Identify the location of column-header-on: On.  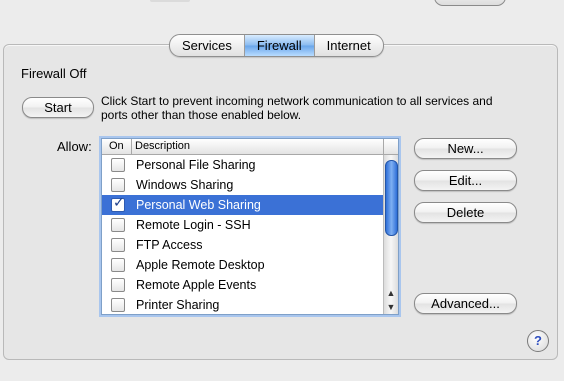
(117, 146).